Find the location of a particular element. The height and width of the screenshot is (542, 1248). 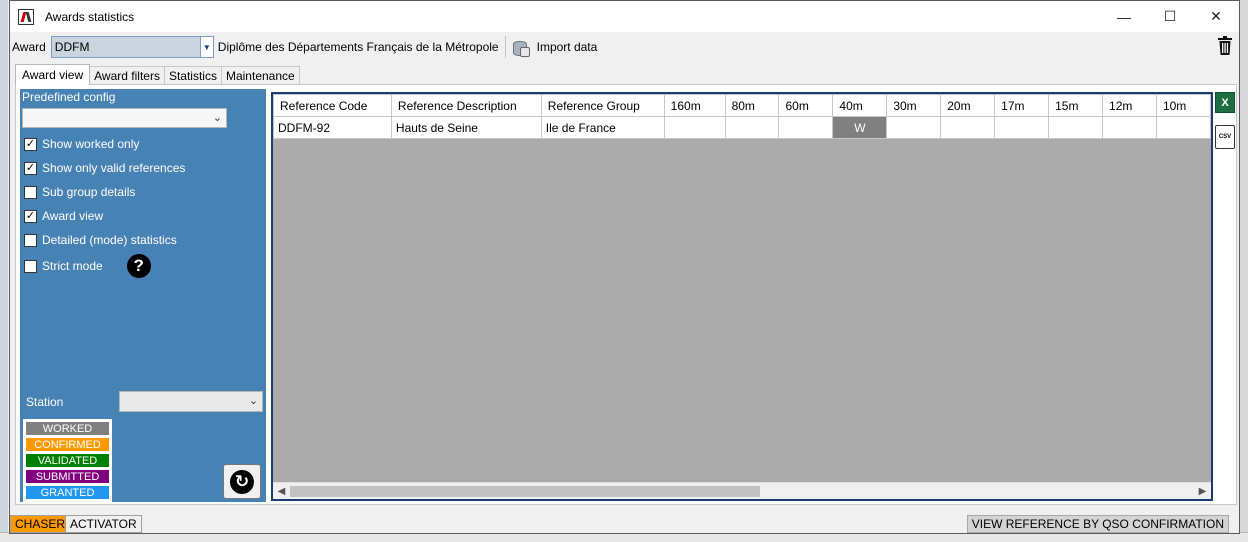

column-header: Reference Description is located at coordinates (466, 105).